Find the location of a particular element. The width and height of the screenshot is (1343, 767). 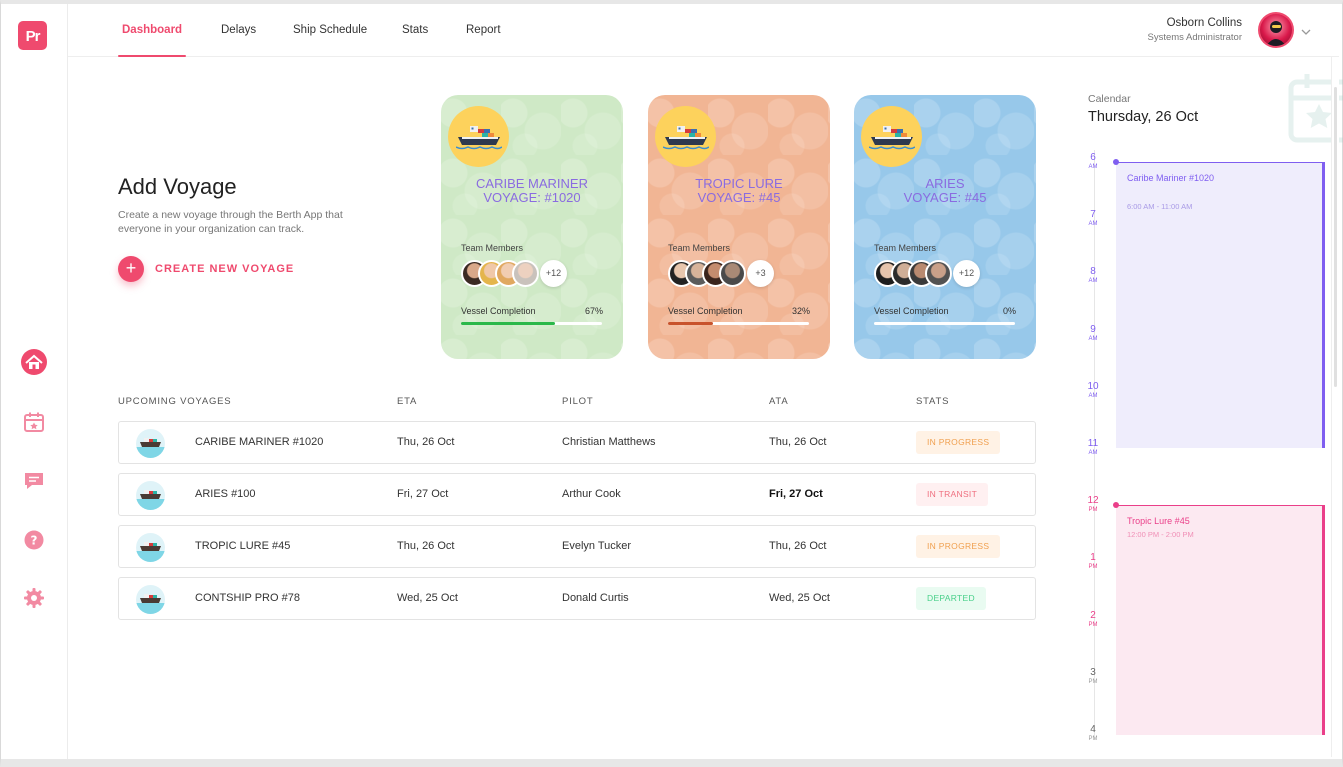

help-icon: ? is located at coordinates (34, 540).